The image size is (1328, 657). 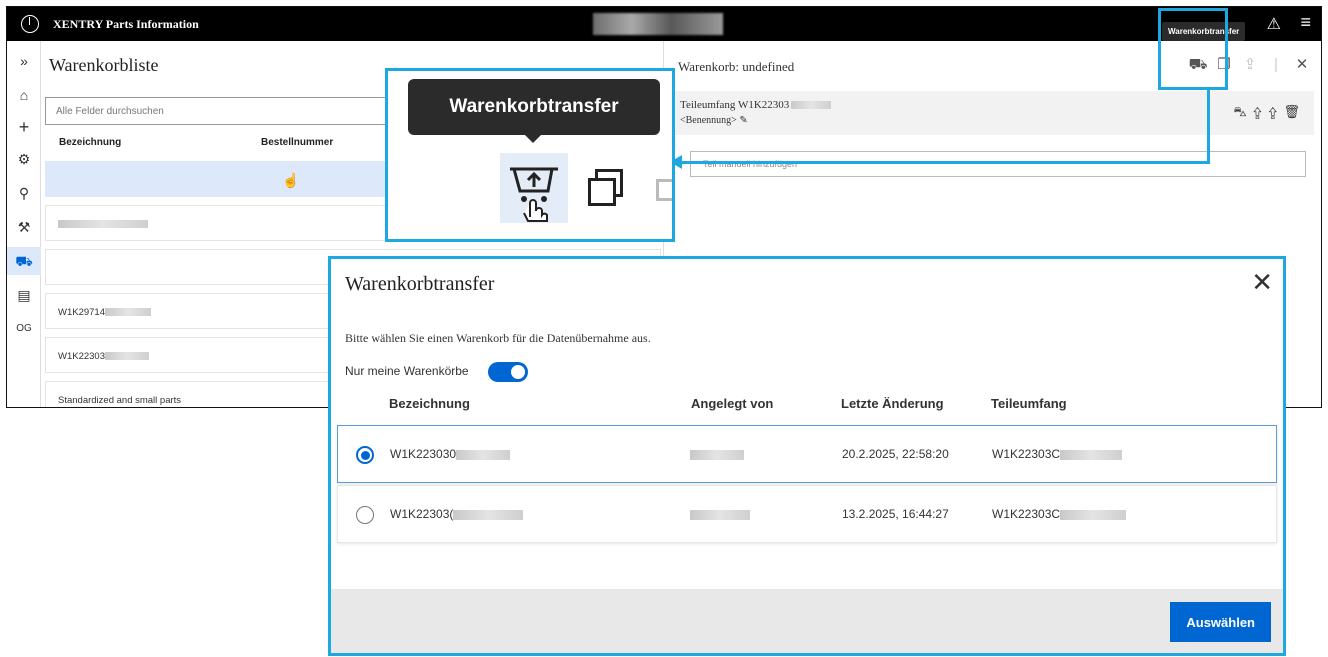 I want to click on document-icon: ▤, so click(x=24, y=295).